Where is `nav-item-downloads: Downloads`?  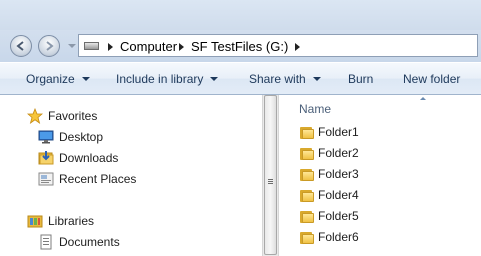
nav-item-downloads: Downloads is located at coordinates (78, 158).